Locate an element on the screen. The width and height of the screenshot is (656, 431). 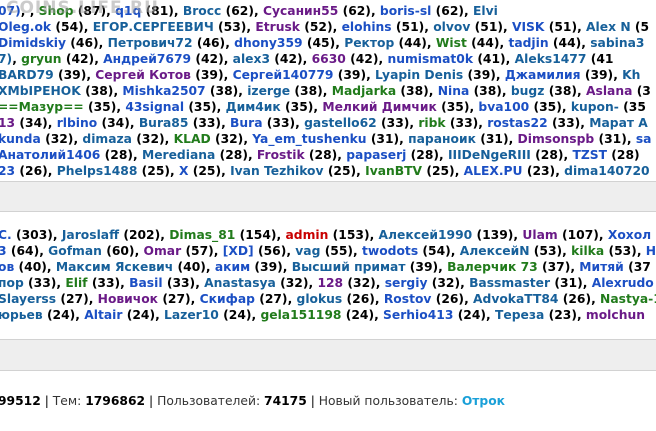
username-link: Сергей140779 is located at coordinates (283, 75).